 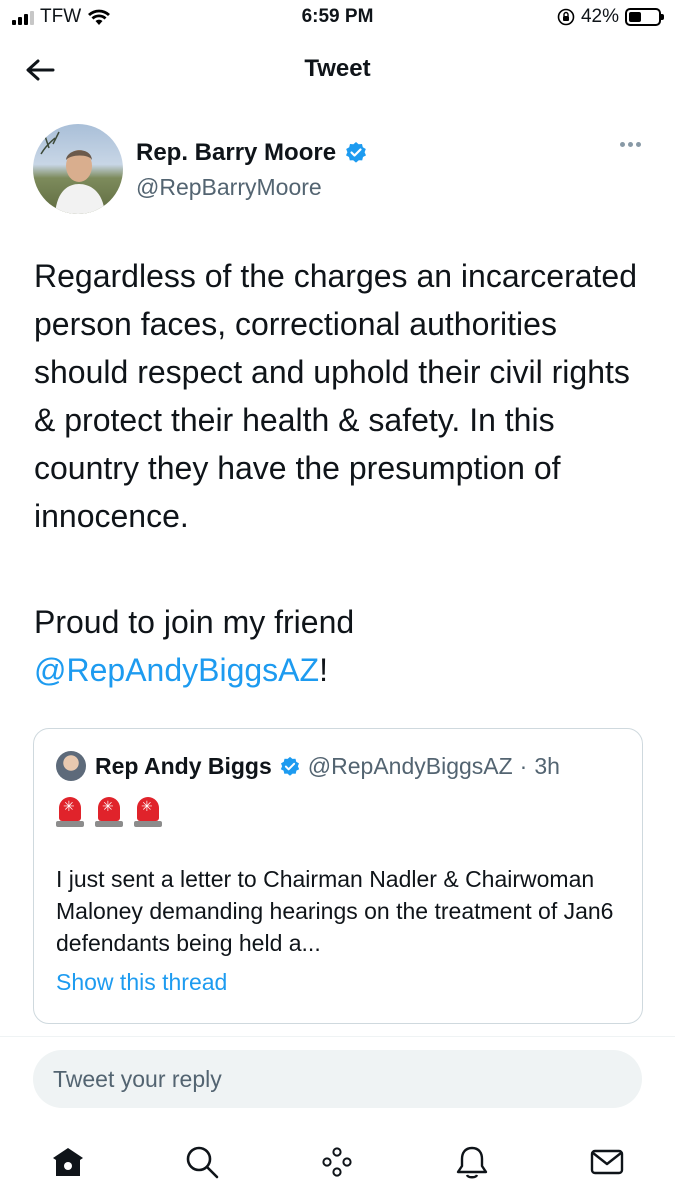 What do you see at coordinates (635, 17) in the screenshot?
I see `battery-level` at bounding box center [635, 17].